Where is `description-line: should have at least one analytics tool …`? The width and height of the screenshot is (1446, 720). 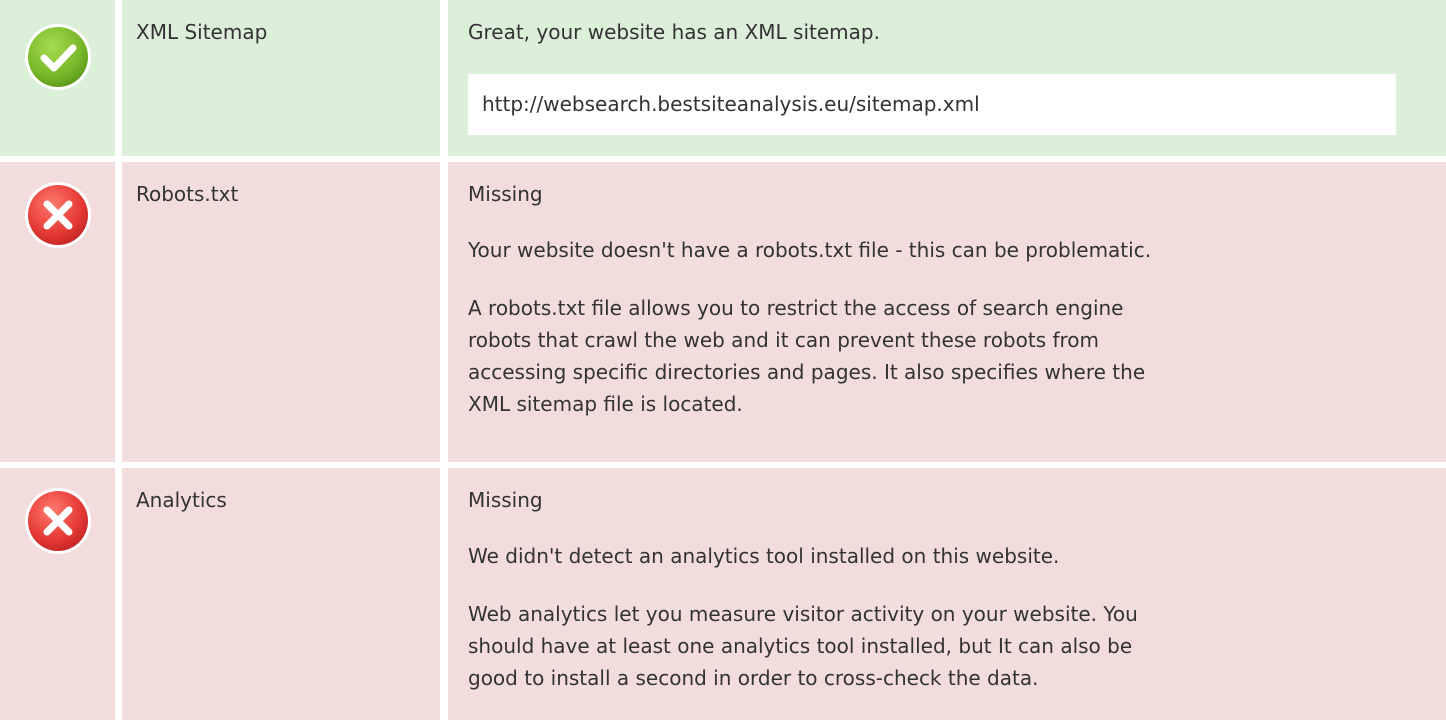
description-line: should have at least one analytics tool … is located at coordinates (800, 646).